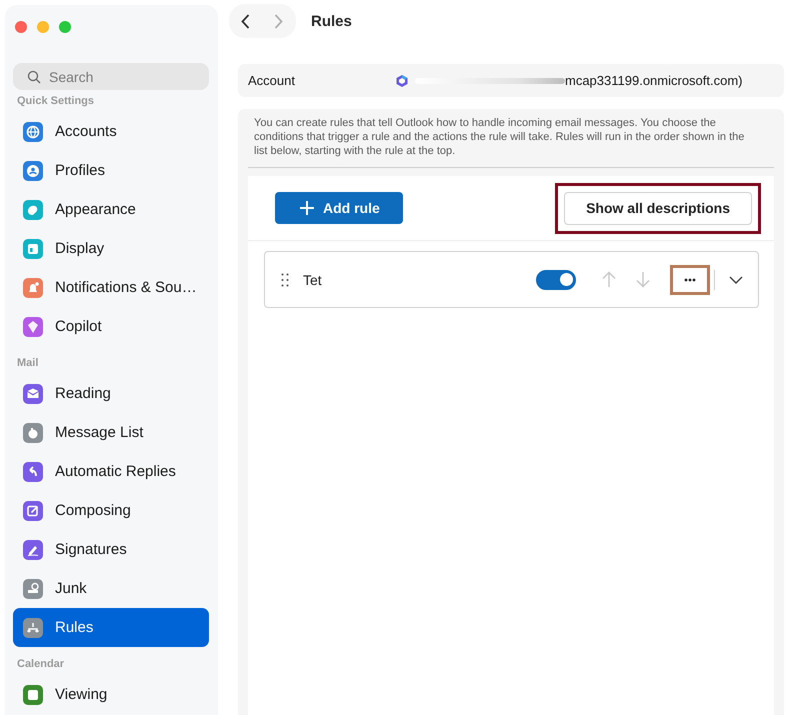 This screenshot has height=715, width=803. I want to click on sidebar-item: Appearance, so click(111, 209).